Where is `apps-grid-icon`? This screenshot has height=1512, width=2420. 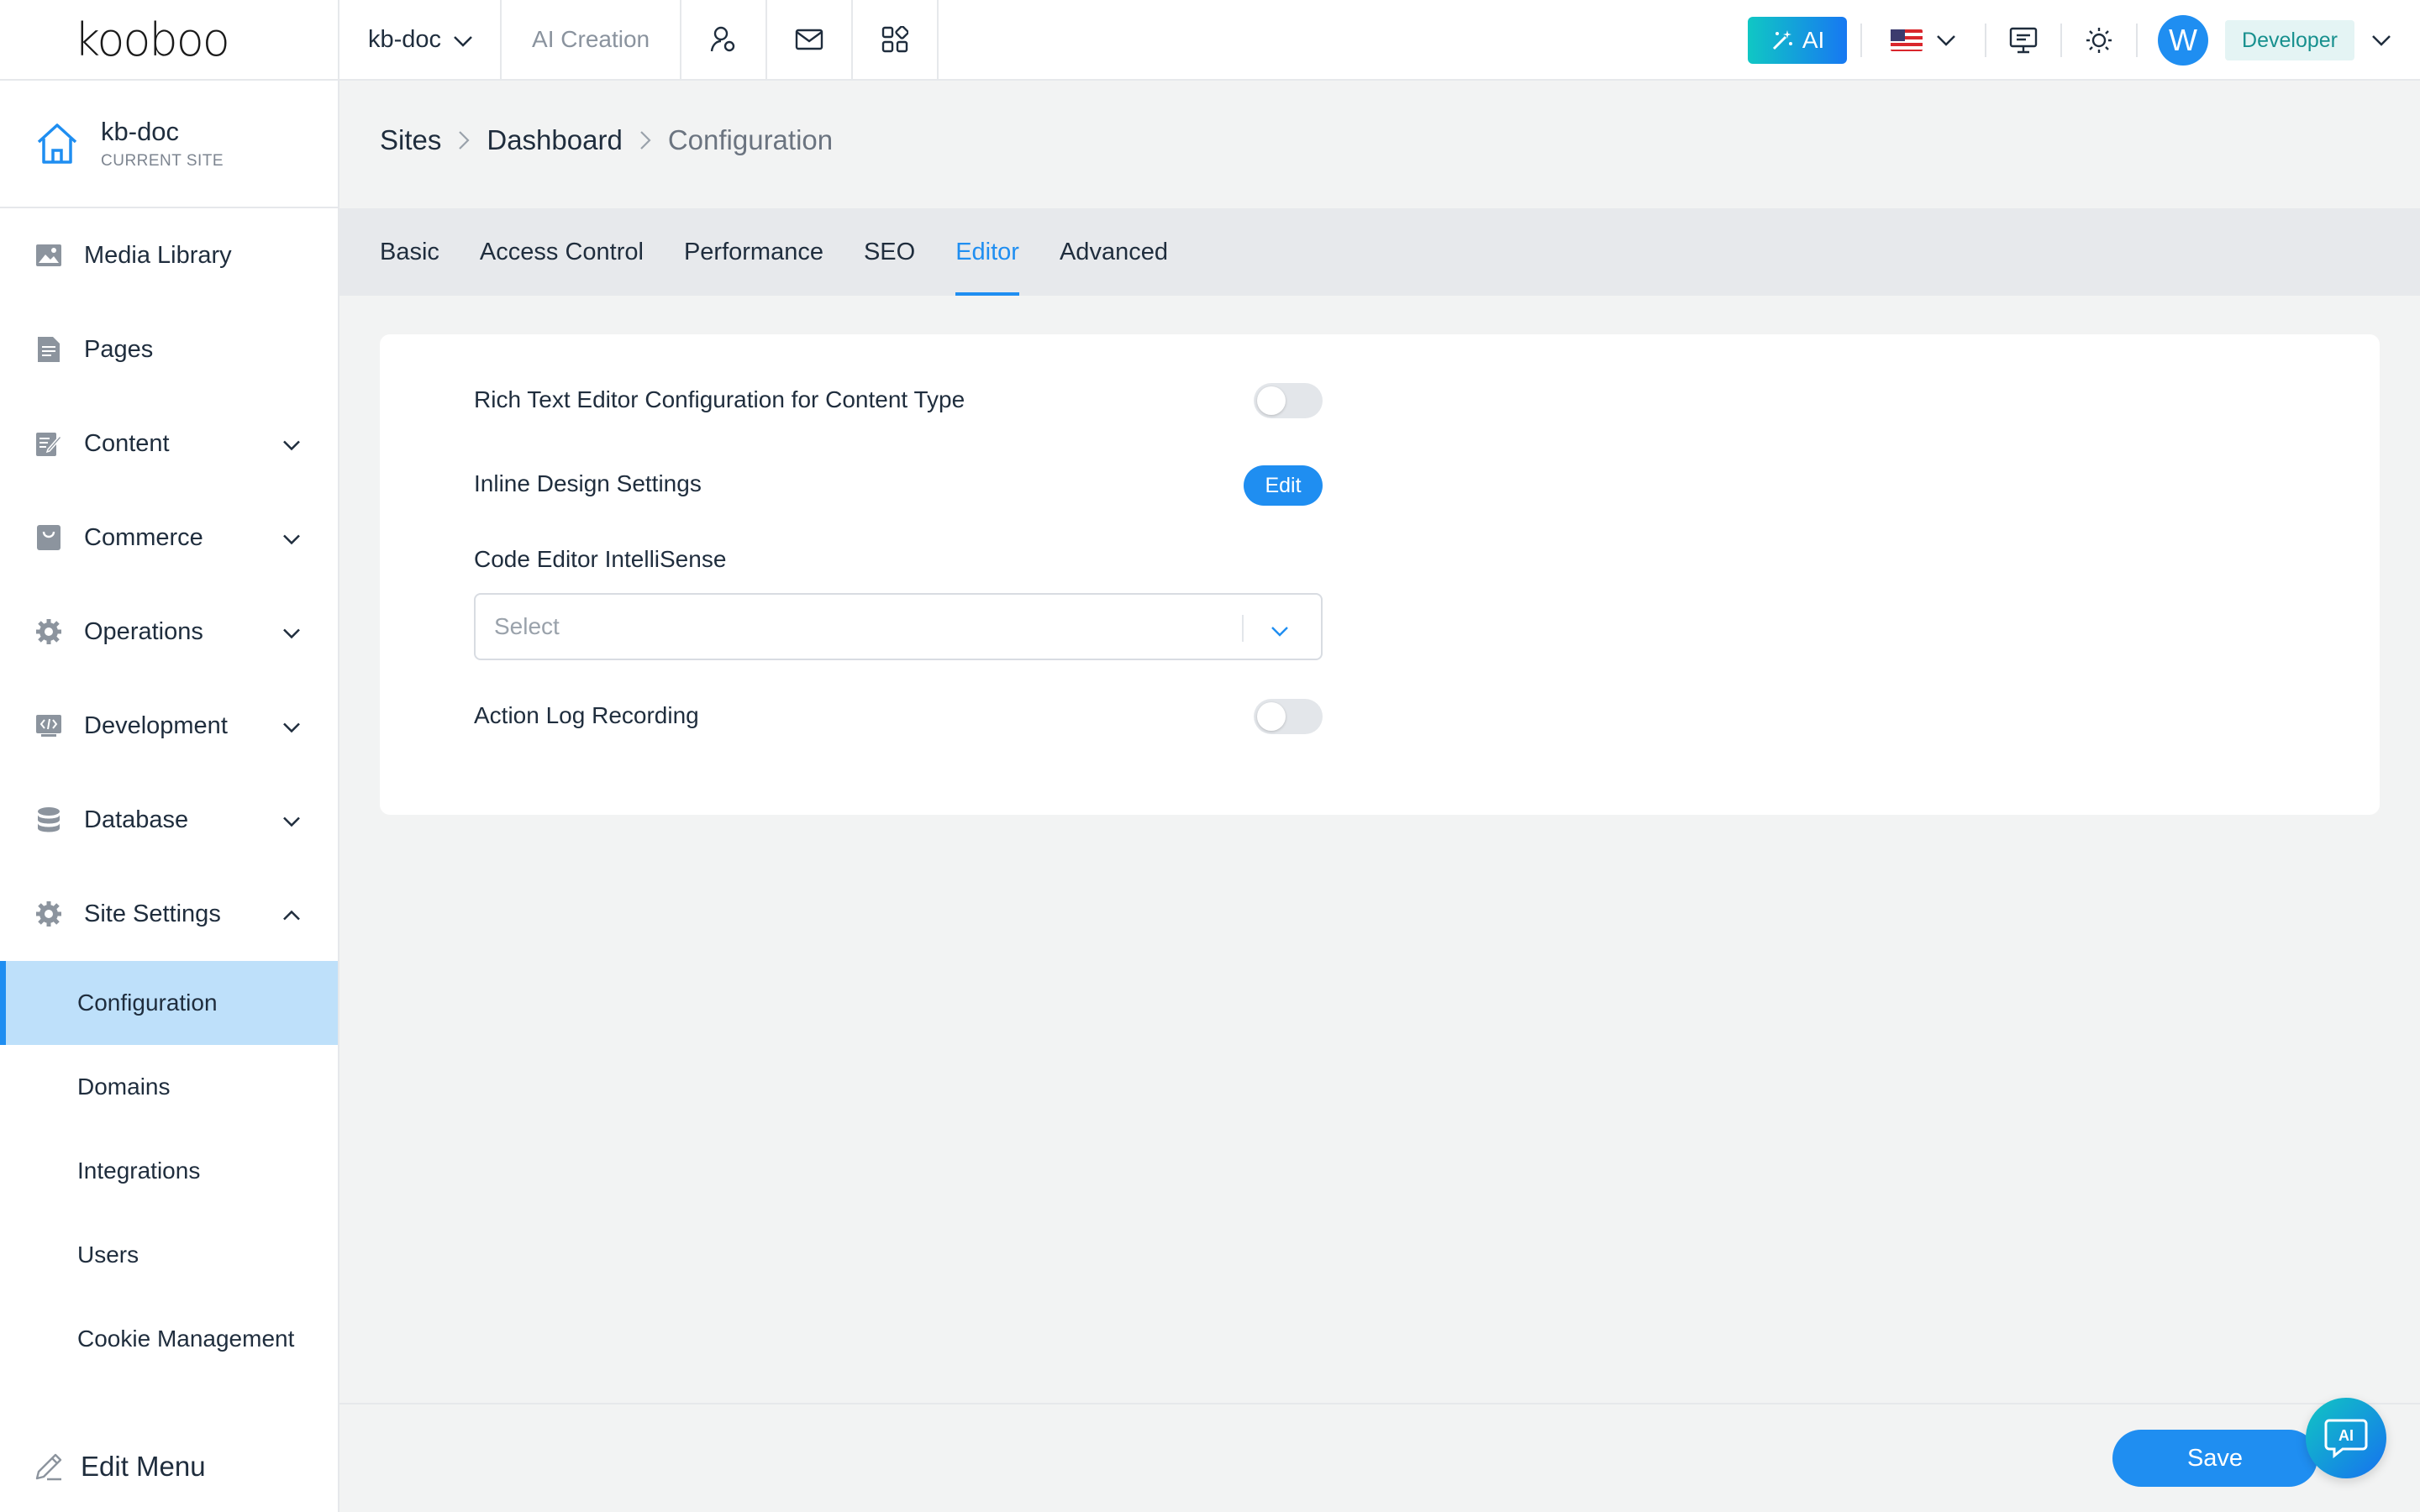 apps-grid-icon is located at coordinates (895, 39).